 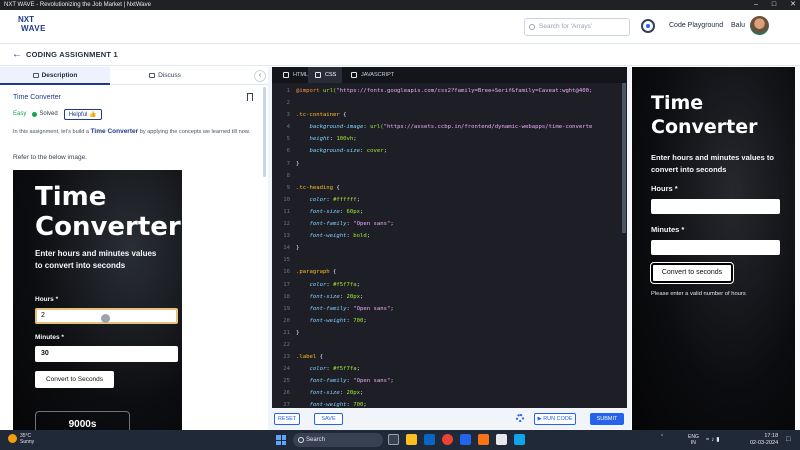 I want to click on code-line: 5 height: 100vh;, so click(x=448, y=139).